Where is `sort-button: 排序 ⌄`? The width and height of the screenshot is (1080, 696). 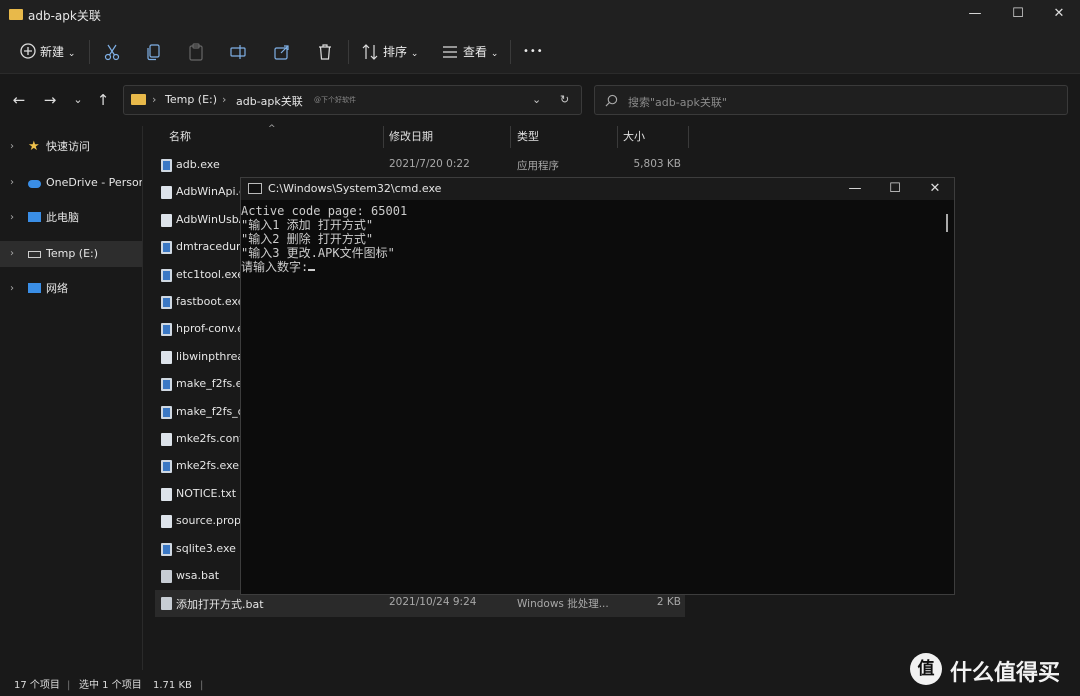 sort-button: 排序 ⌄ is located at coordinates (400, 52).